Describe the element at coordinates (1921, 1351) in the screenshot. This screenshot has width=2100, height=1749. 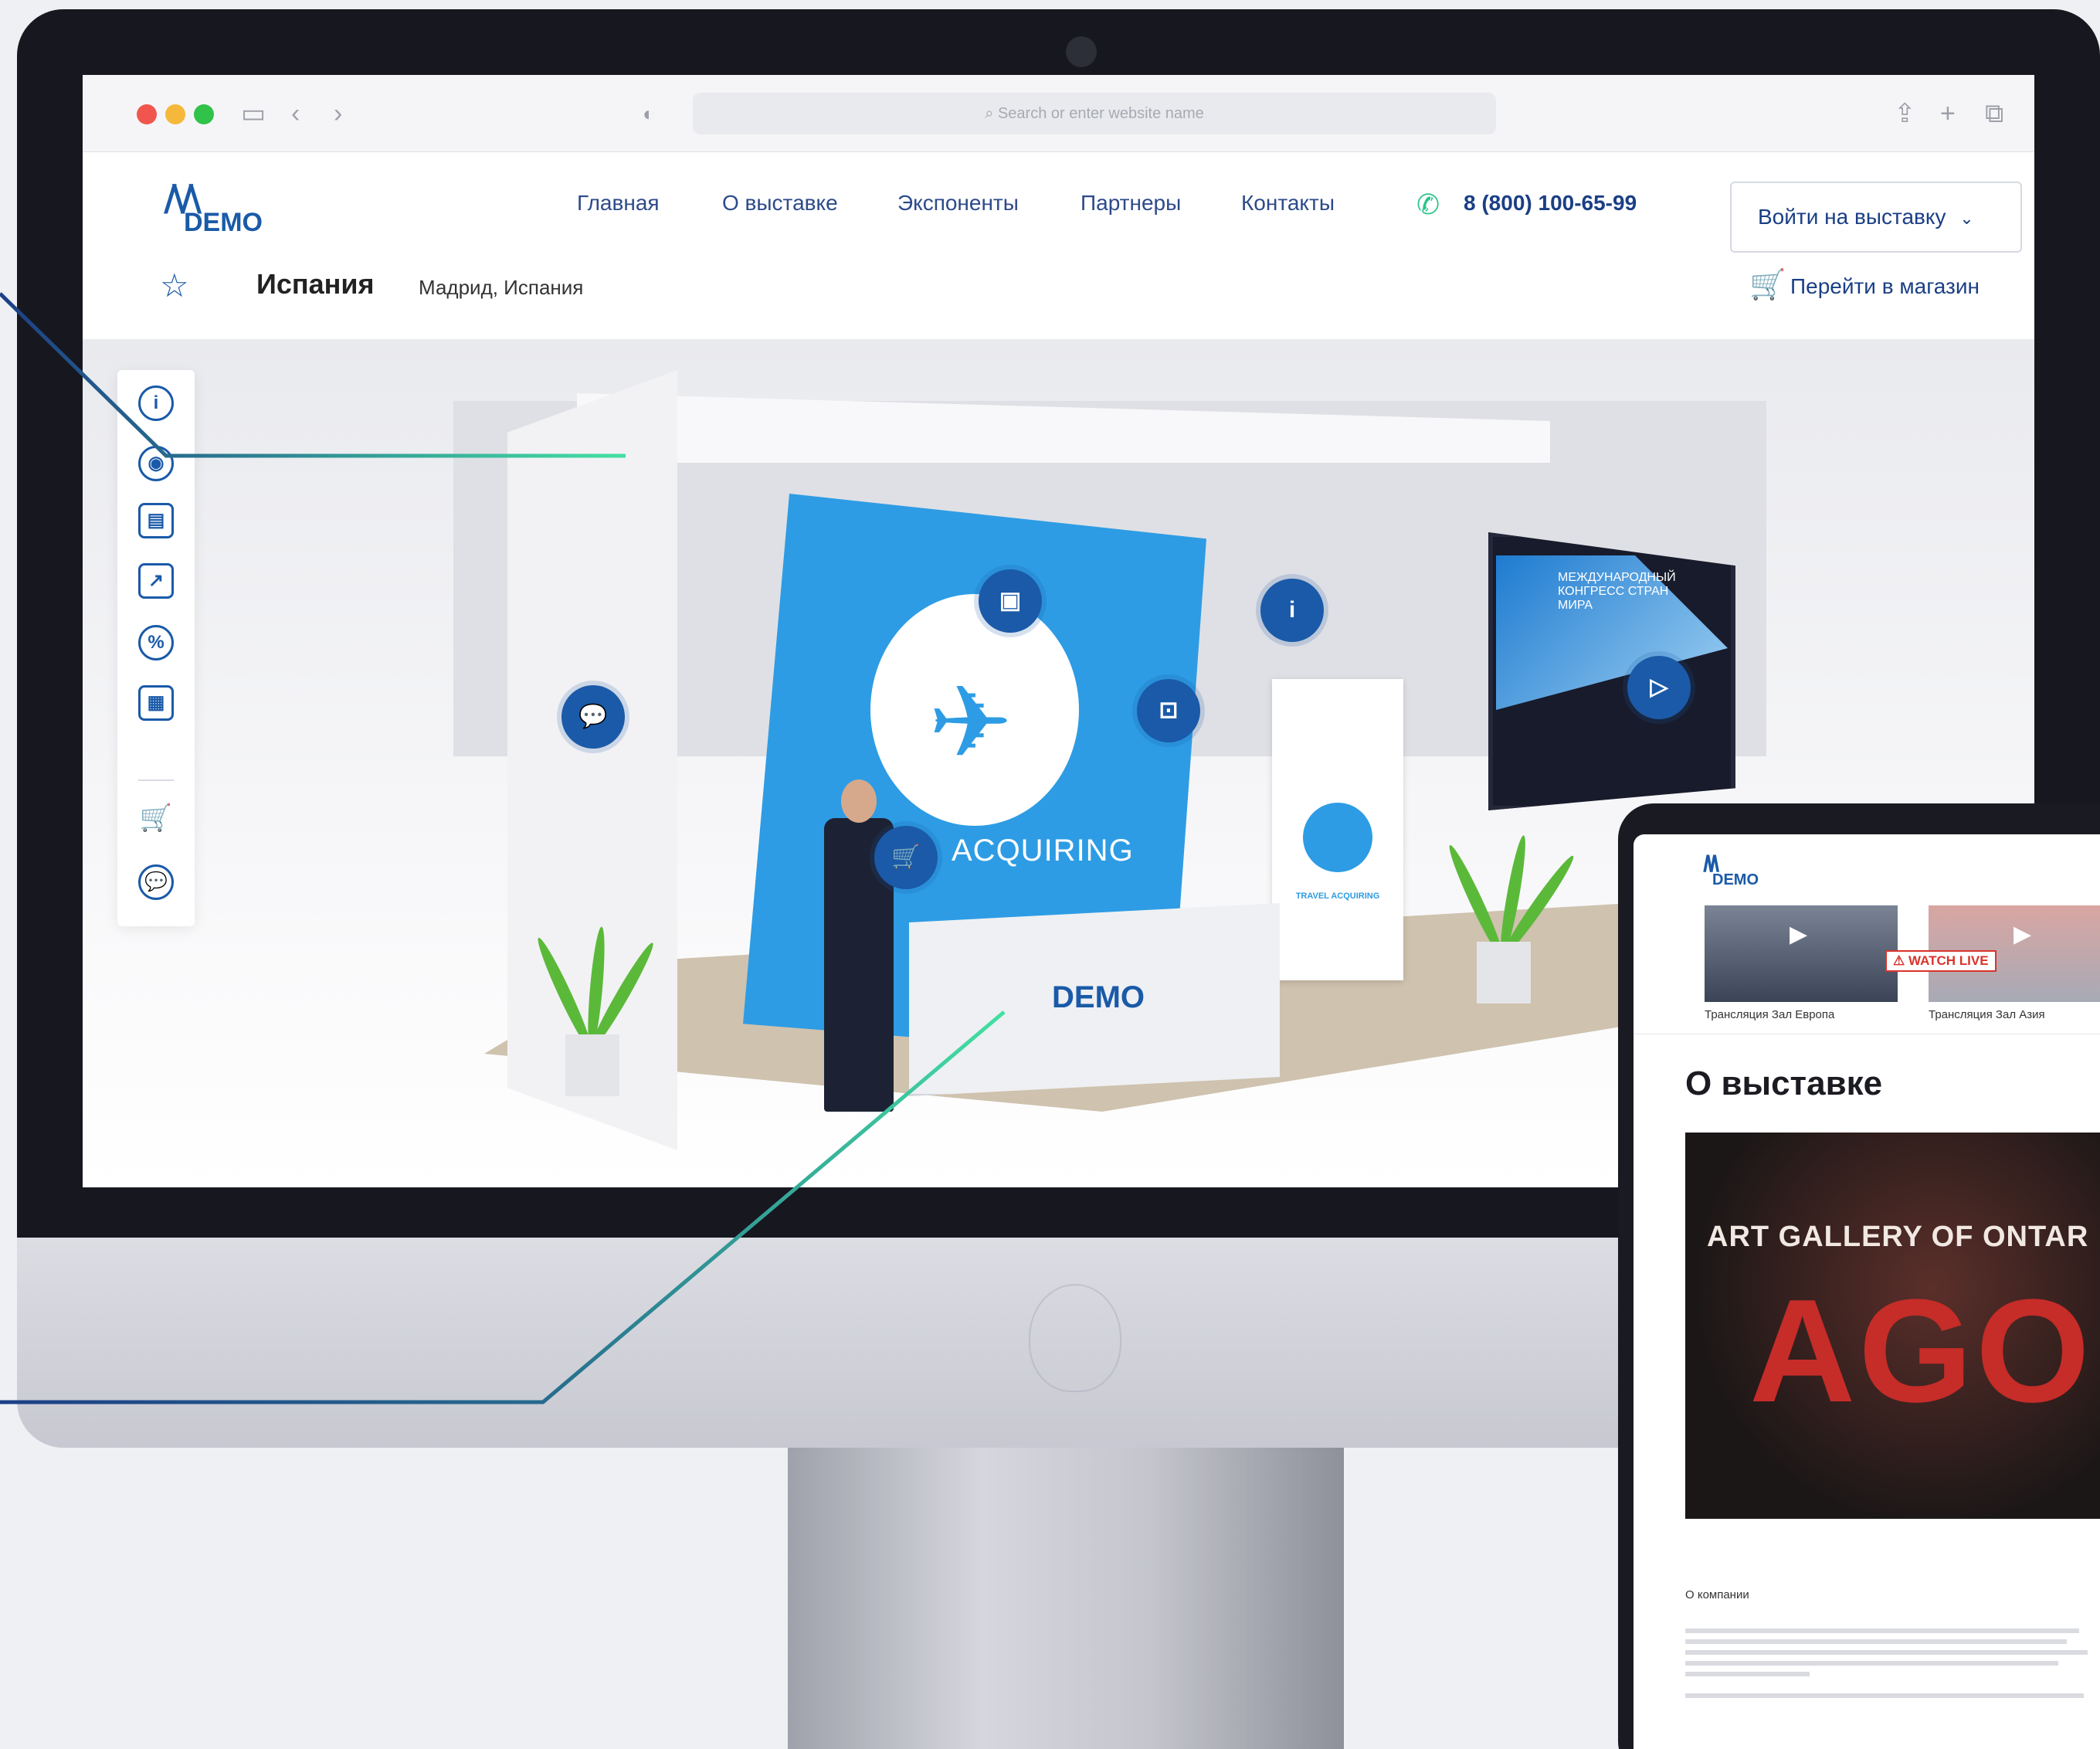
I see `photo-big-letters: AGO` at that location.